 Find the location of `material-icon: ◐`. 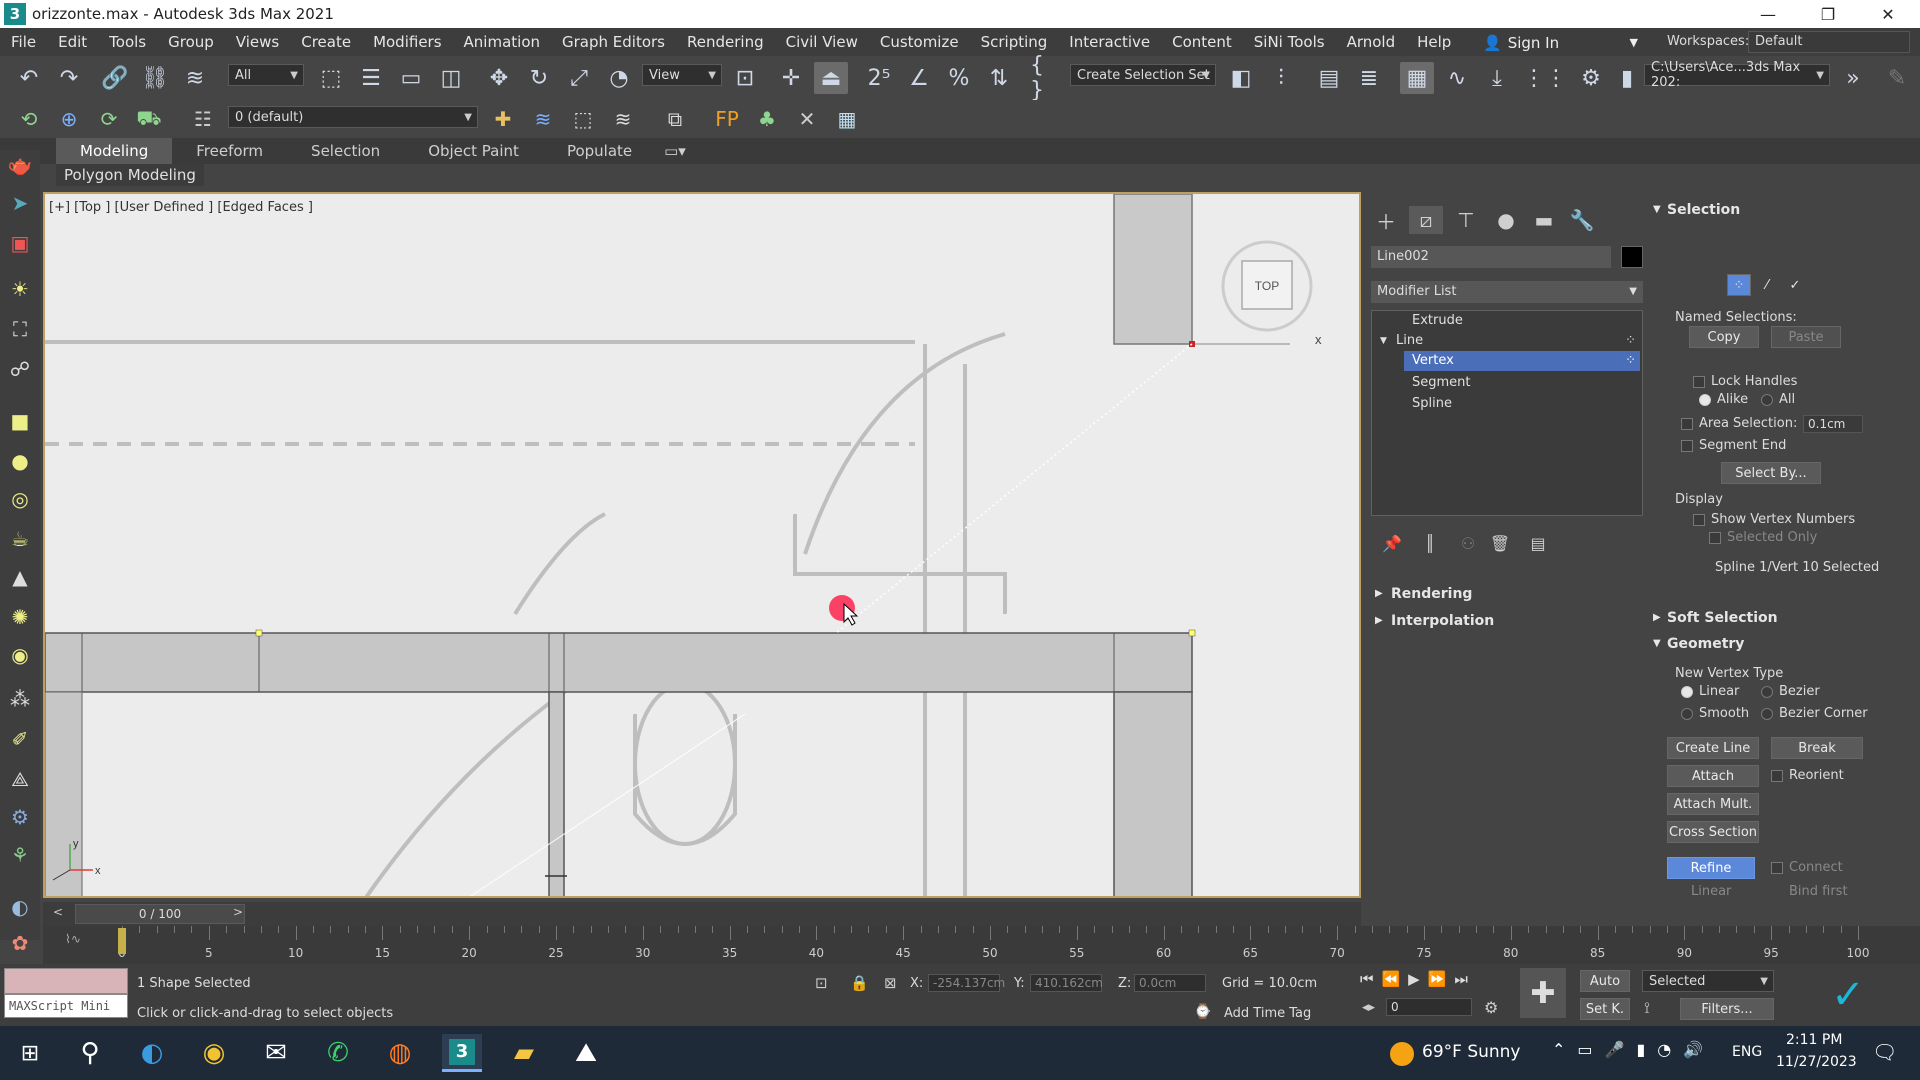

material-icon: ◐ is located at coordinates (20, 907).